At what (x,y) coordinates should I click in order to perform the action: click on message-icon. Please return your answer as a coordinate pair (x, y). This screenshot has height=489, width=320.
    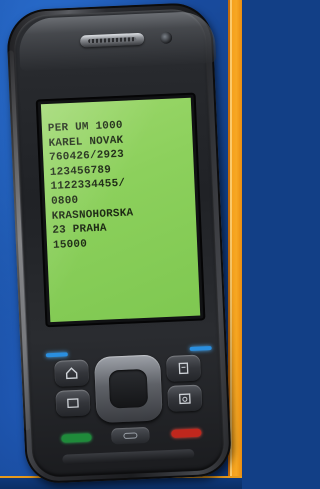
    Looking at the image, I should click on (130, 435).